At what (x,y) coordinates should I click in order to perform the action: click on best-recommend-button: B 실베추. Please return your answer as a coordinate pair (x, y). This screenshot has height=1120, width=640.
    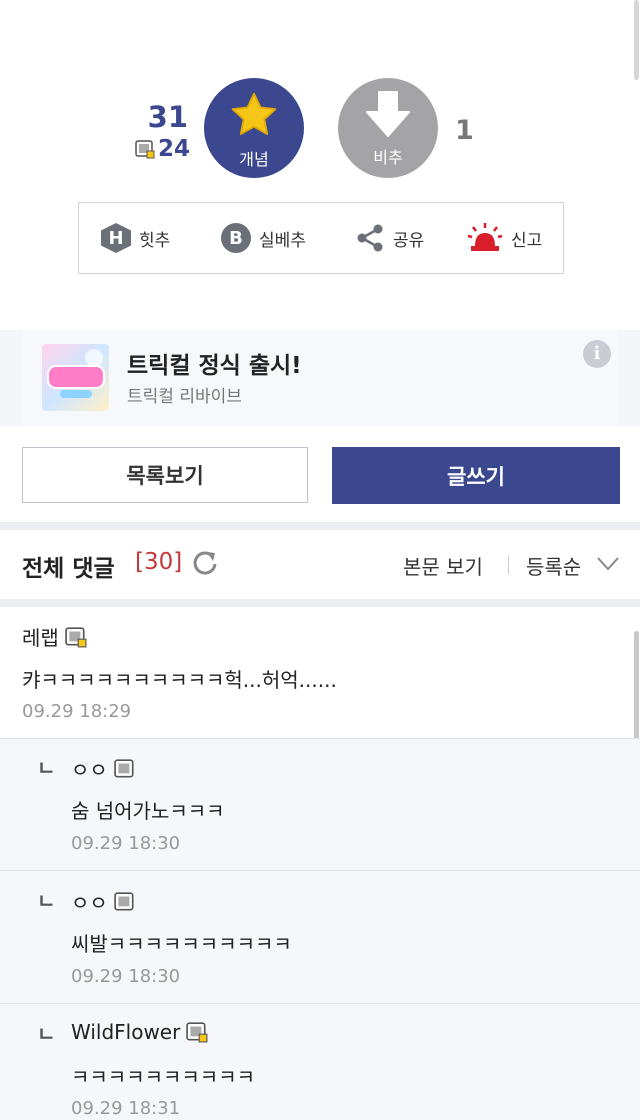
    Looking at the image, I should click on (263, 238).